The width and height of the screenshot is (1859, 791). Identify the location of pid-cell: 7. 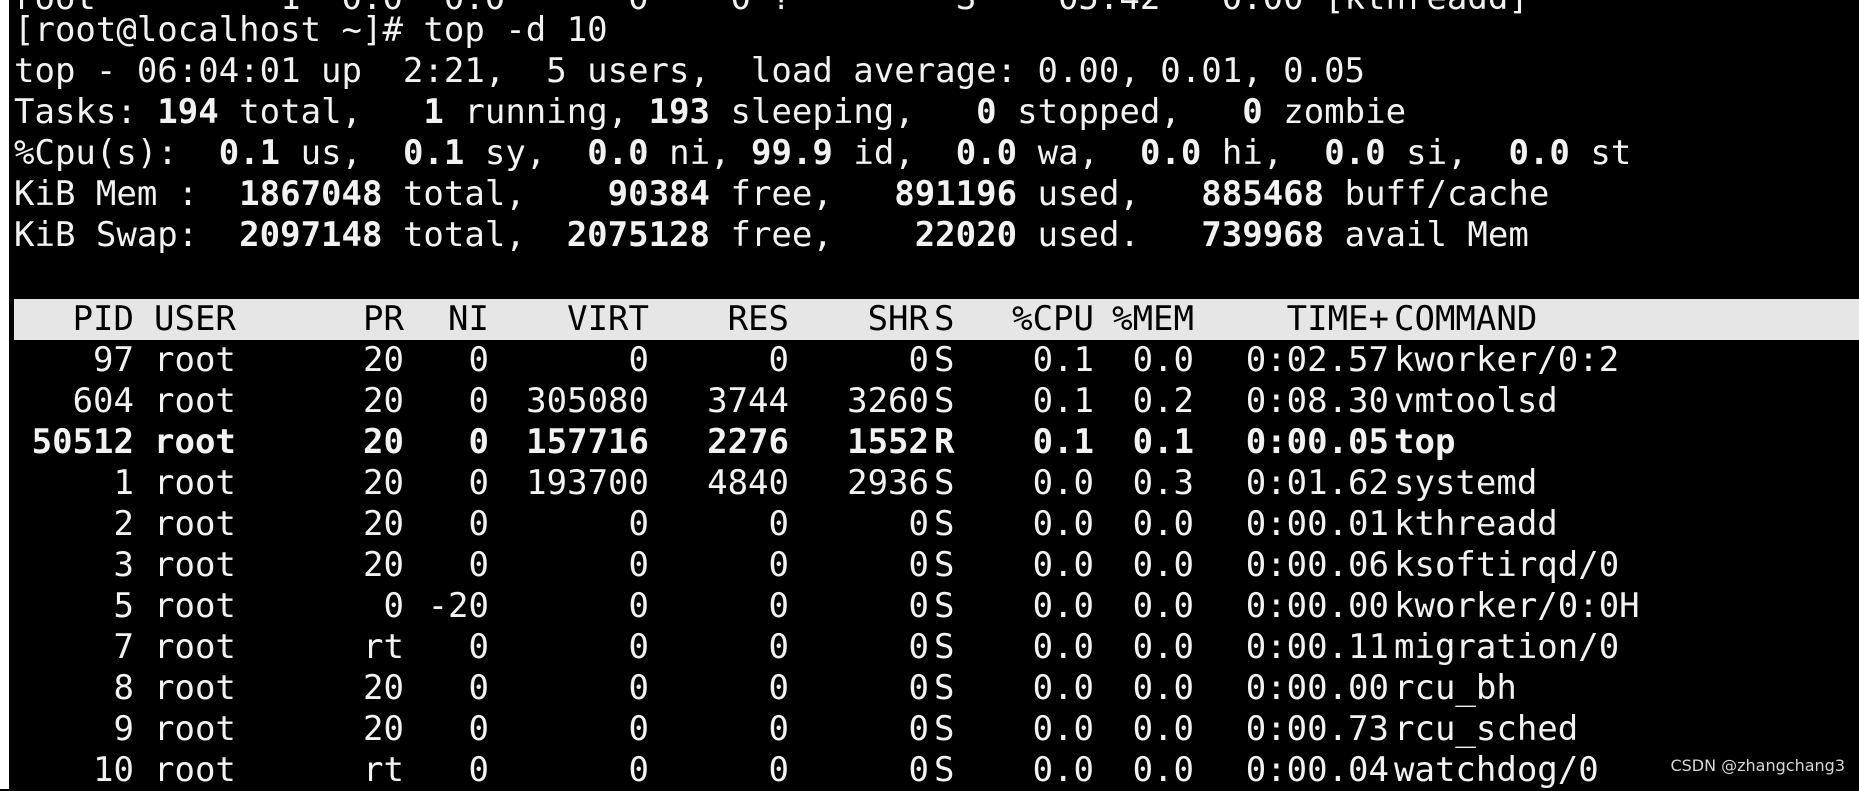
(123, 647).